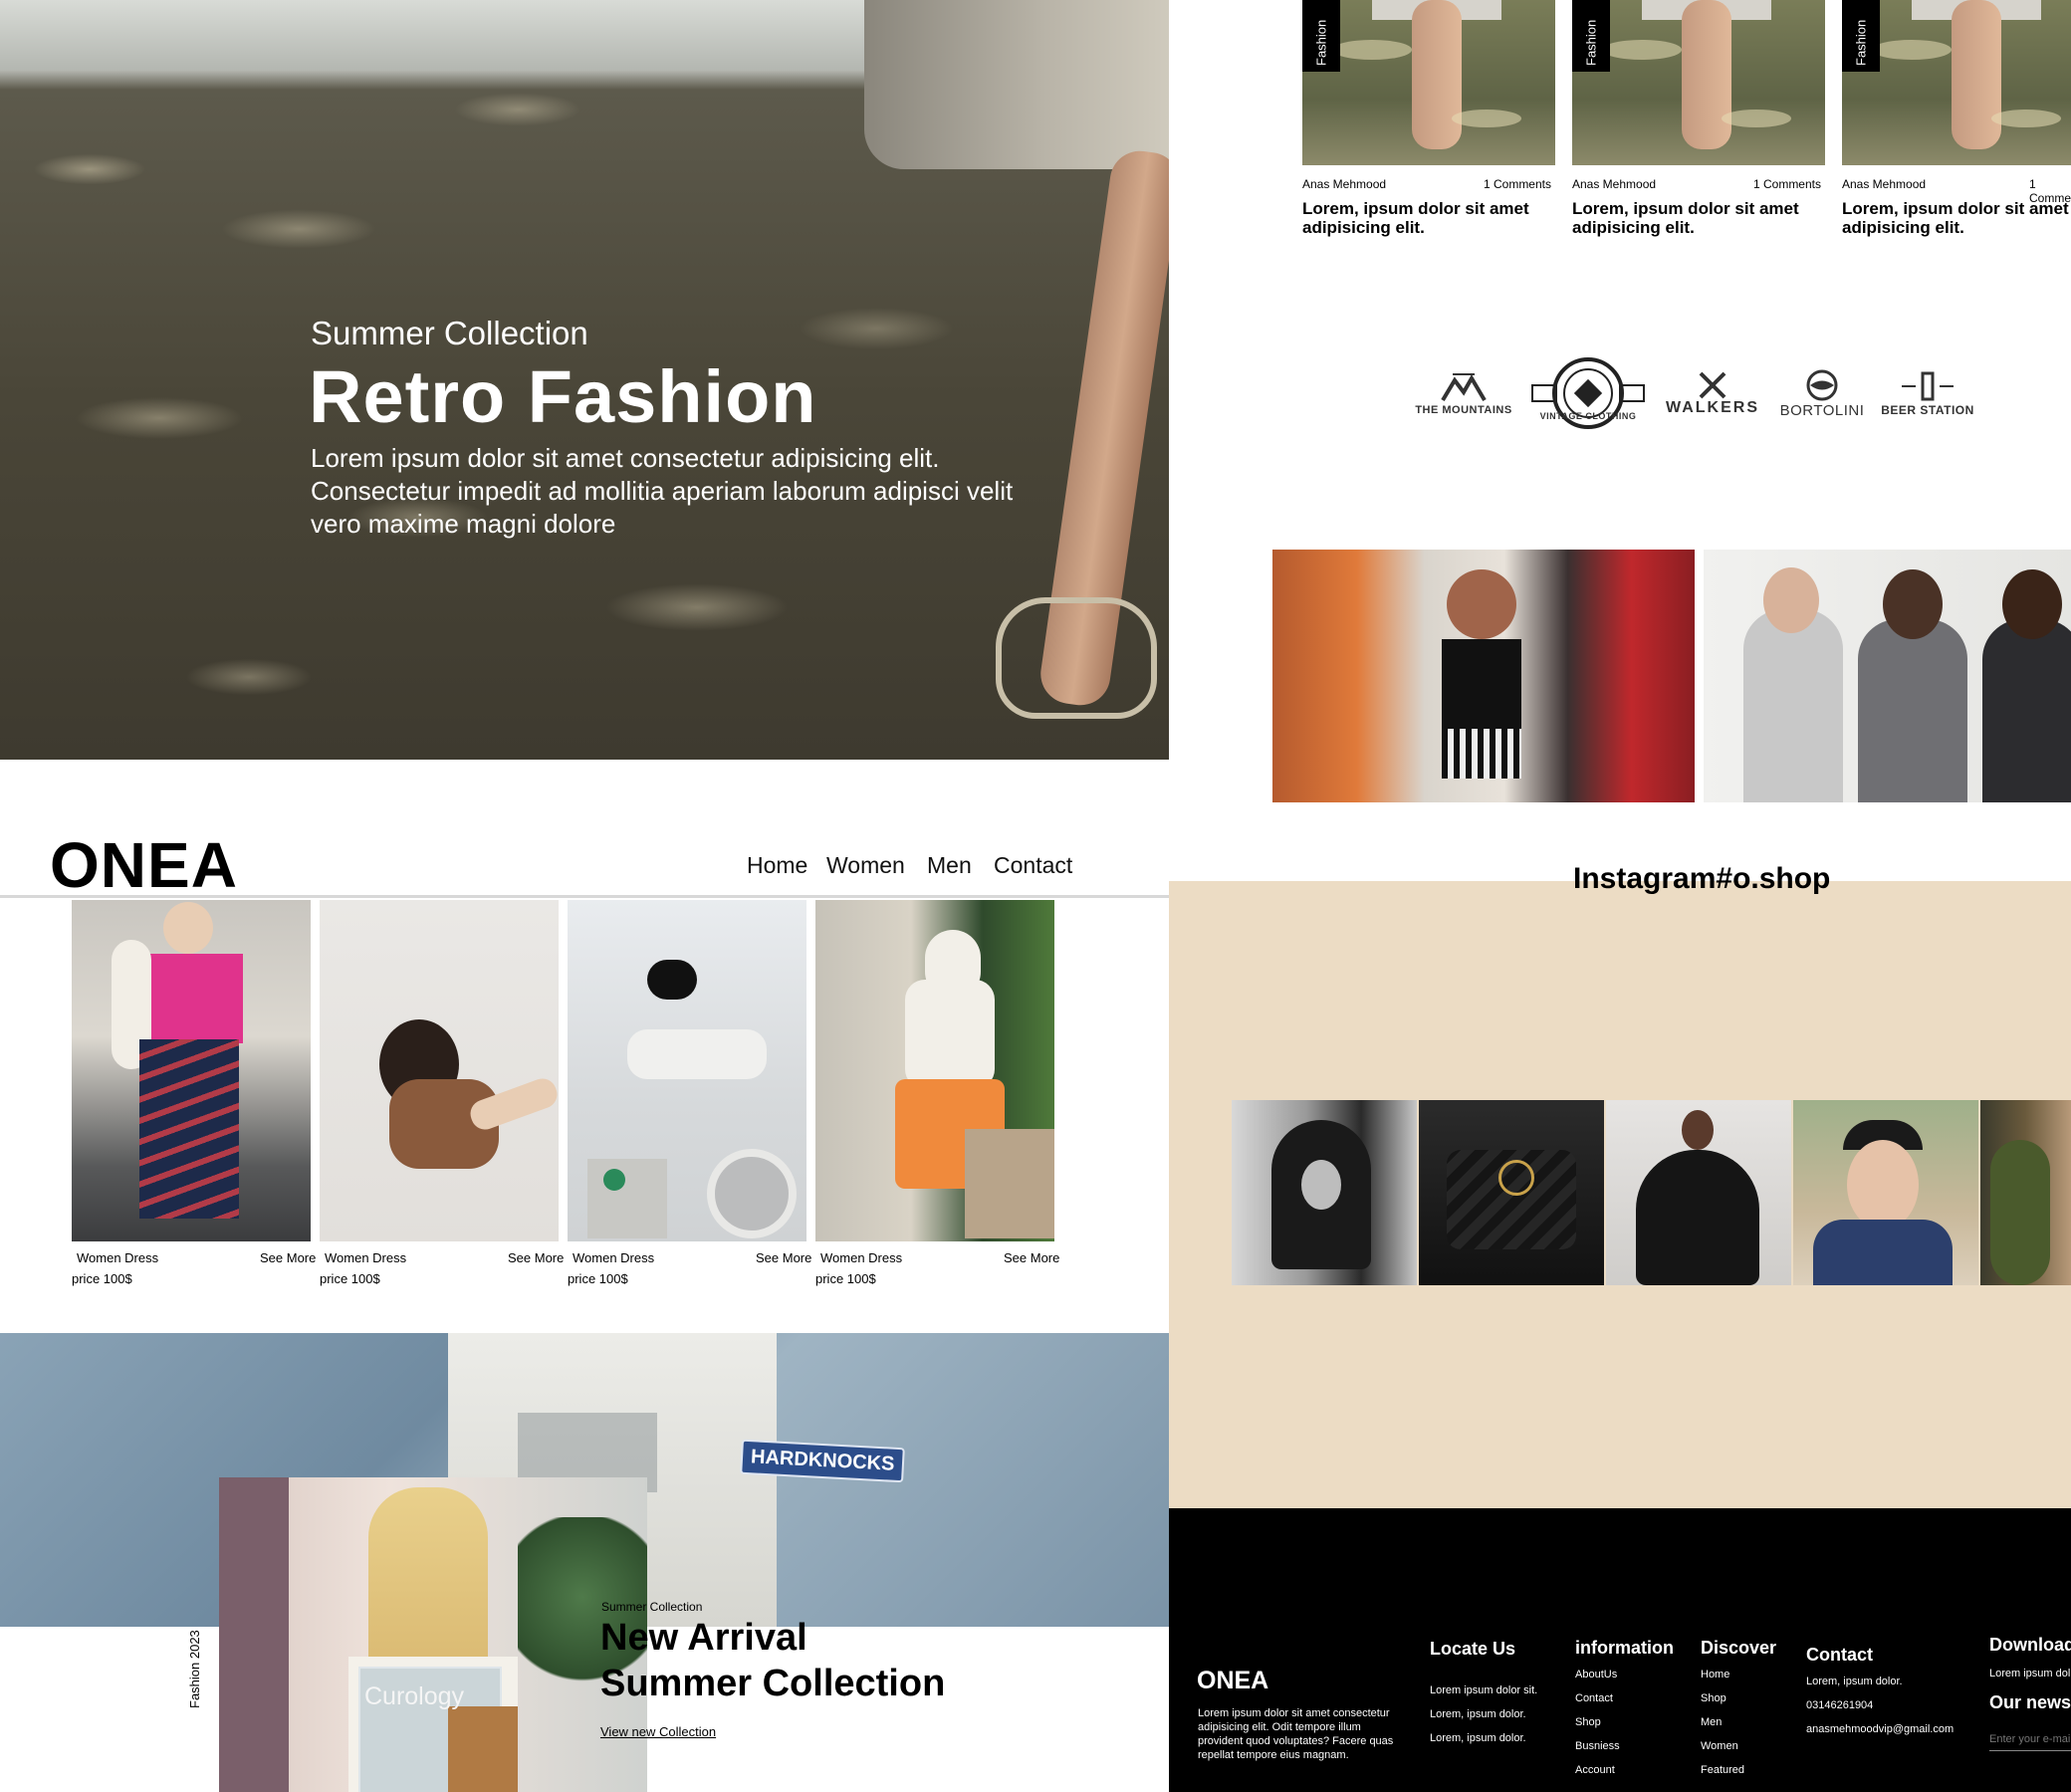  Describe the element at coordinates (1484, 1690) in the screenshot. I see `footer-locate-item: Lorem ipsum dolor sit.` at that location.